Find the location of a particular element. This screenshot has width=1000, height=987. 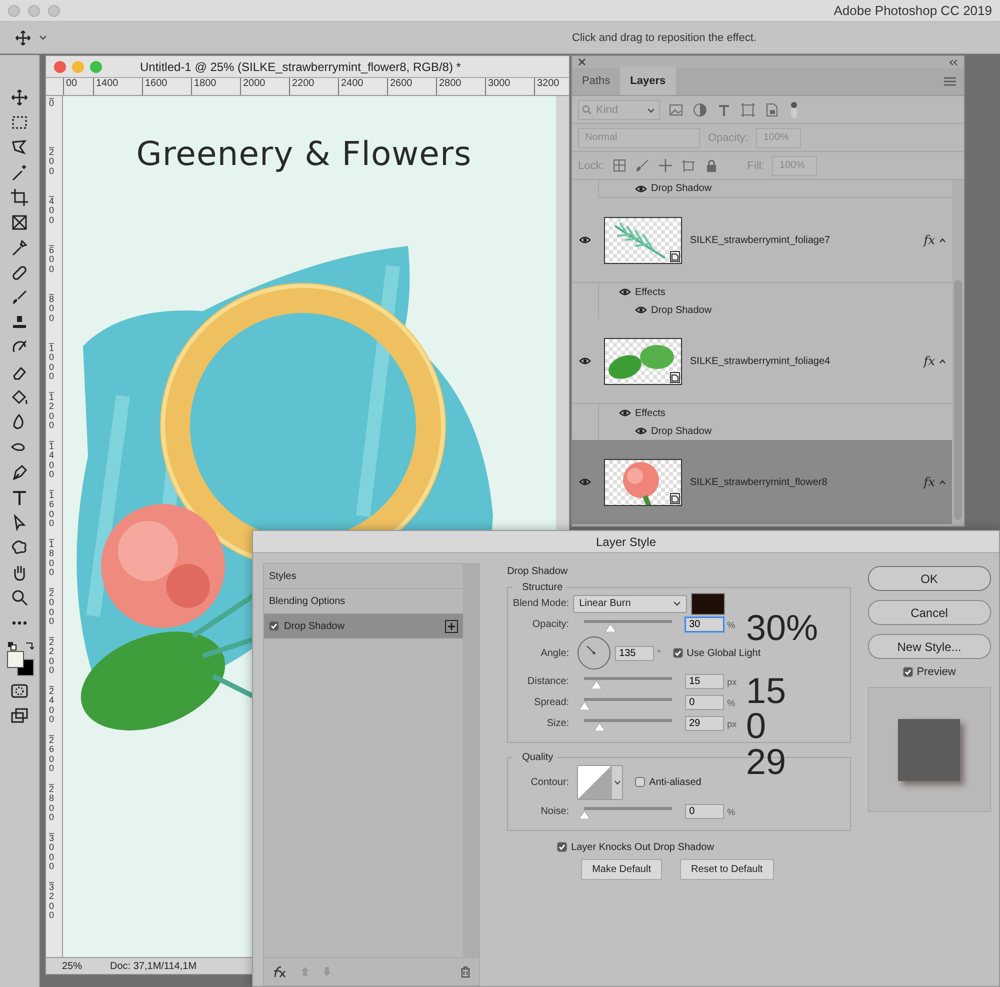

dialog-button: OK is located at coordinates (929, 578).